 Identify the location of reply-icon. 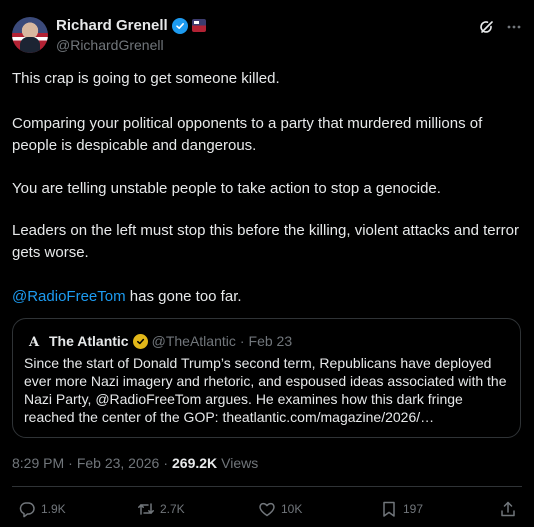
(27, 510).